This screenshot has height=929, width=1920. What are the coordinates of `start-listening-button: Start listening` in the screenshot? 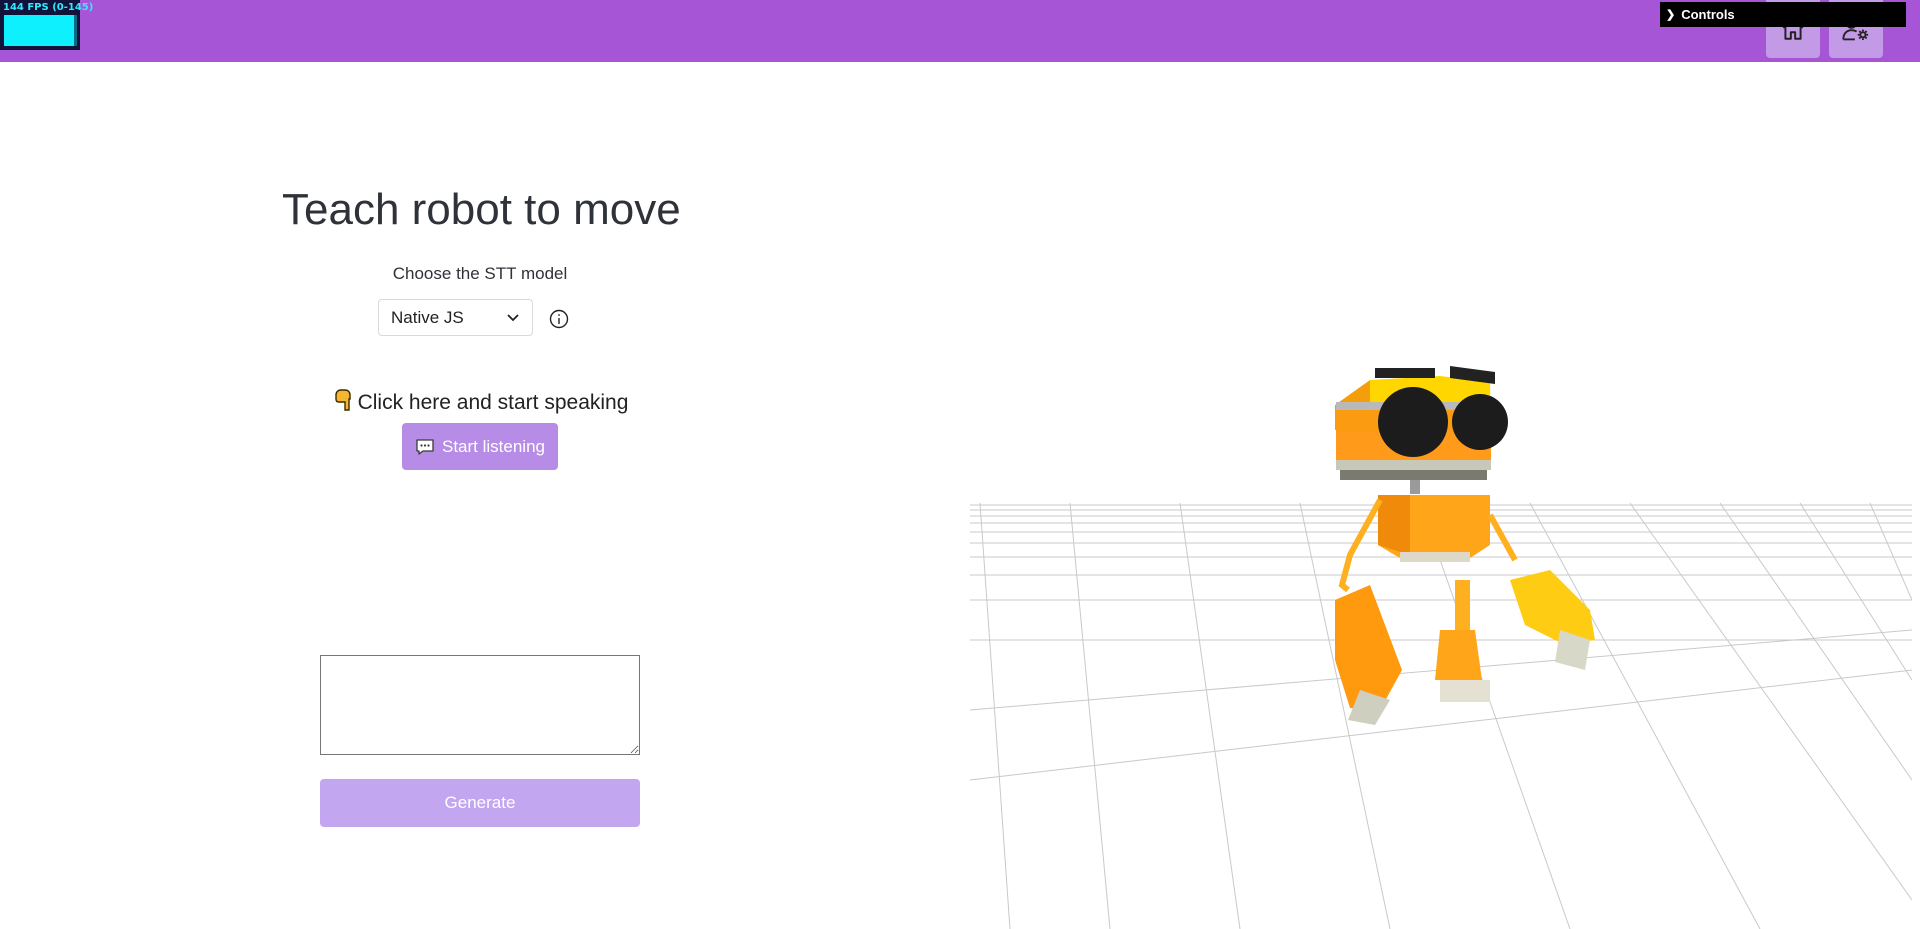 It's located at (480, 446).